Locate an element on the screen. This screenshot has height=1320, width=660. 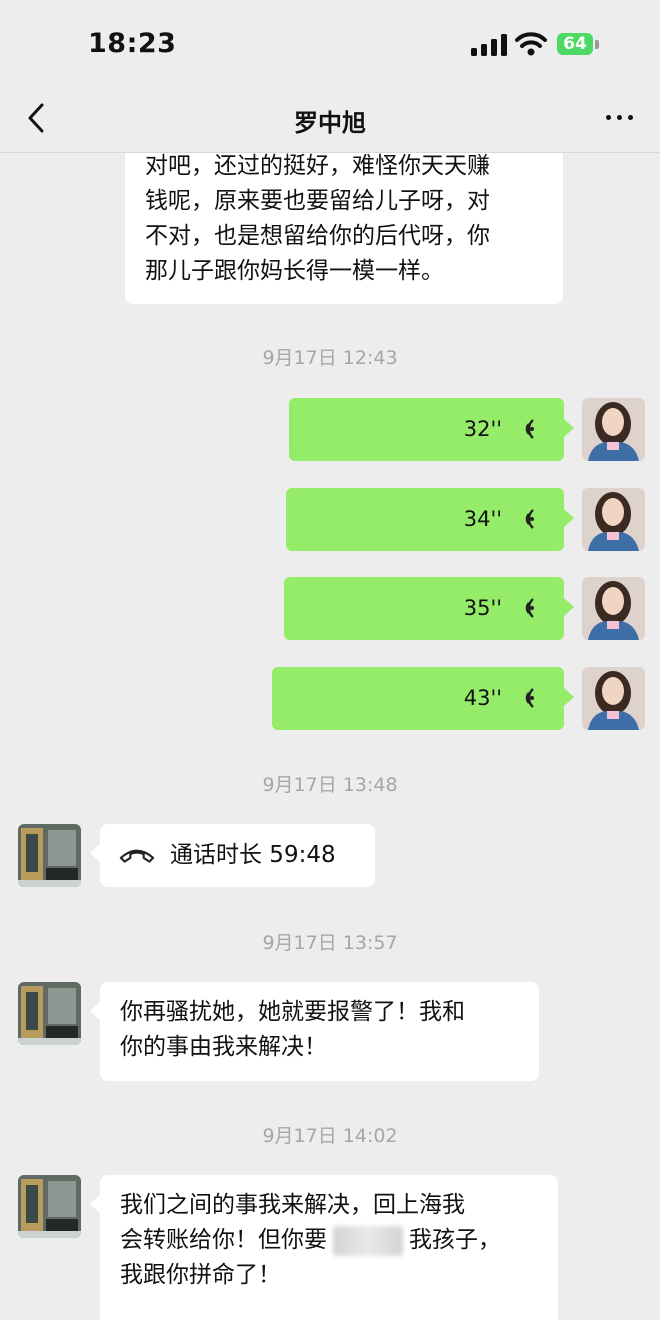
message-line: 钱呢，原来要也要留给儿子呀，对 is located at coordinates (317, 201).